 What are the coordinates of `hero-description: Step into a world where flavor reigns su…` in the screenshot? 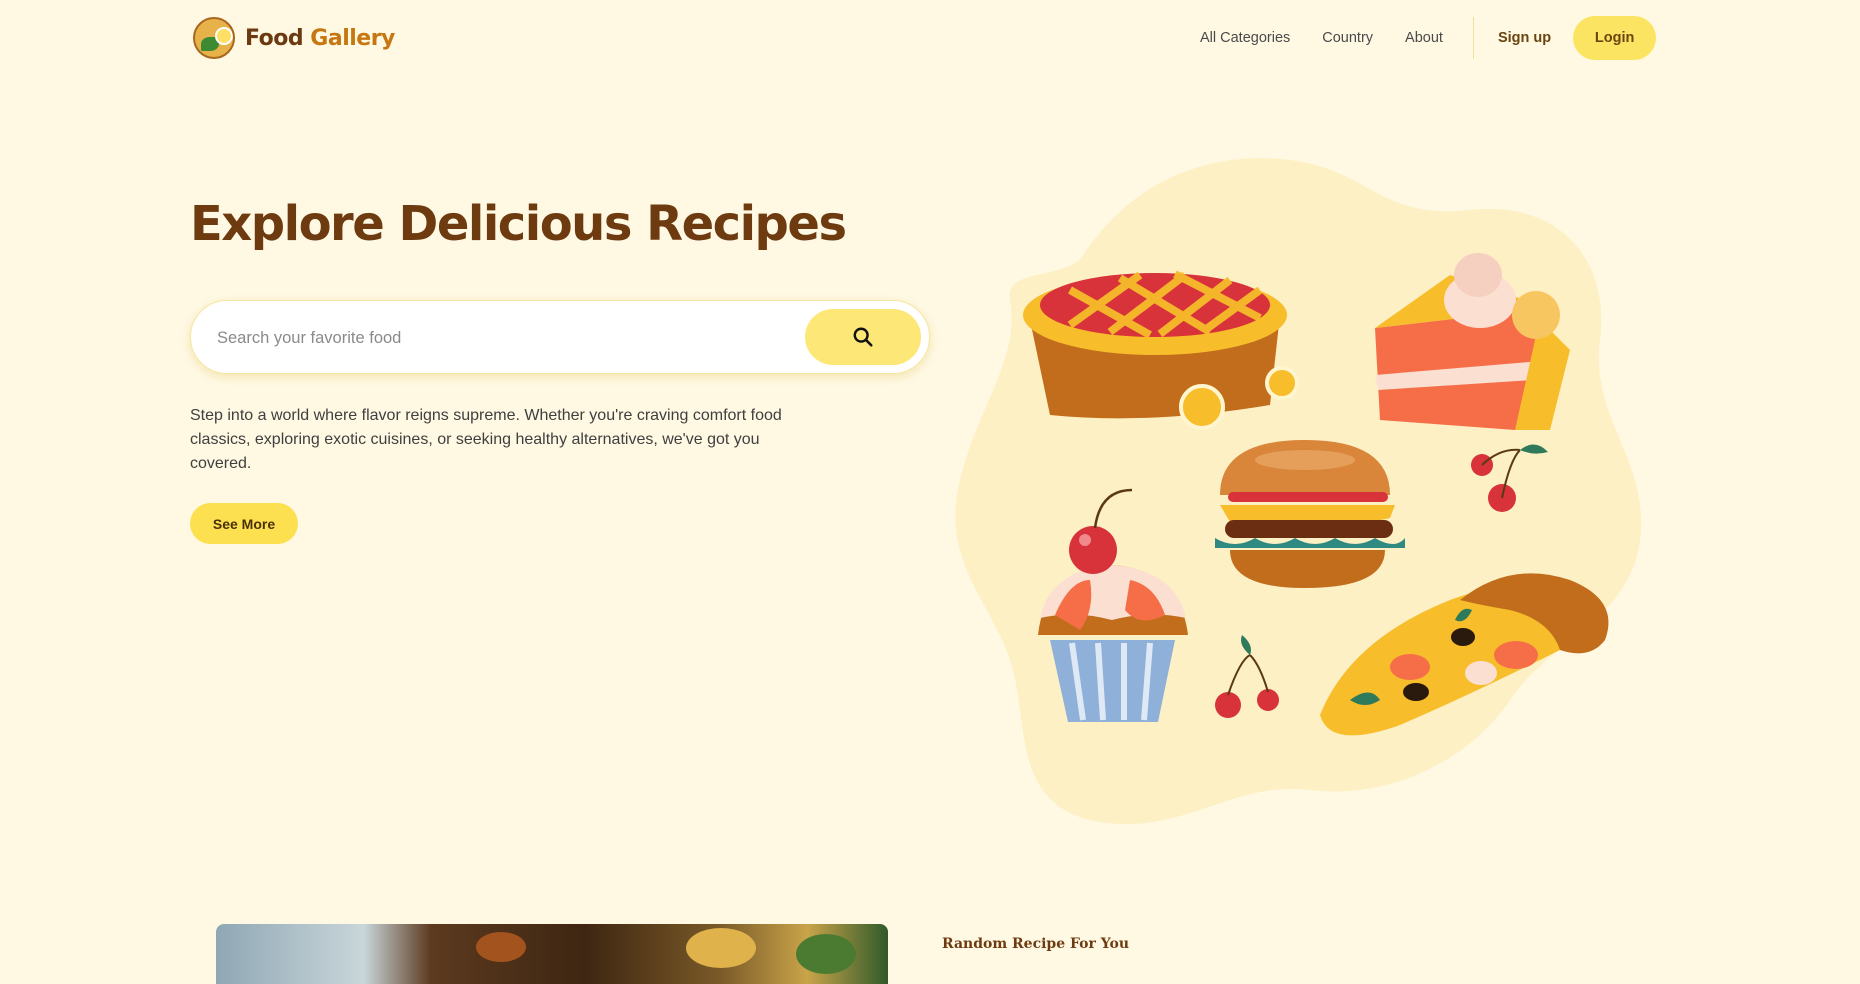 It's located at (486, 439).